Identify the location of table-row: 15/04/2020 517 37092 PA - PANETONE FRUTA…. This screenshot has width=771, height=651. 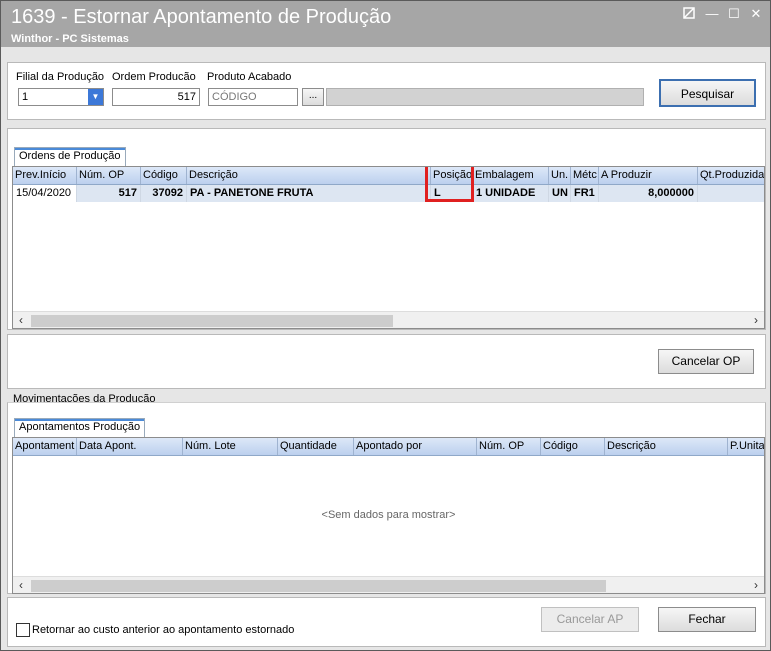
(388, 193).